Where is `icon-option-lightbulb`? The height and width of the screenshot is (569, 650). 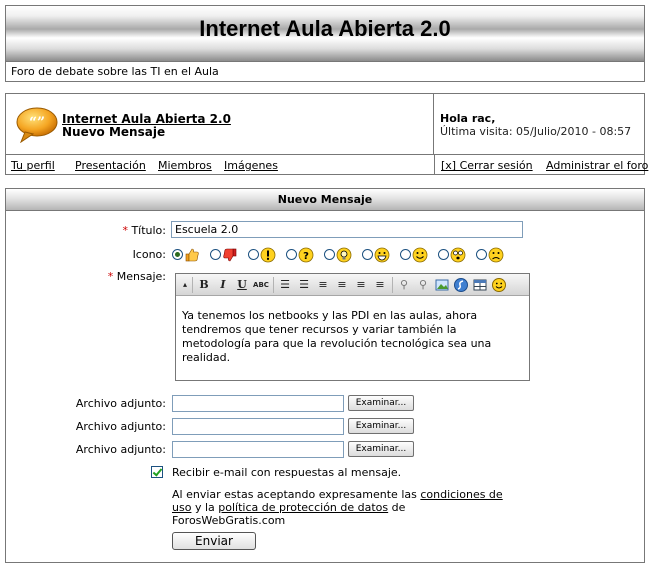 icon-option-lightbulb is located at coordinates (343, 255).